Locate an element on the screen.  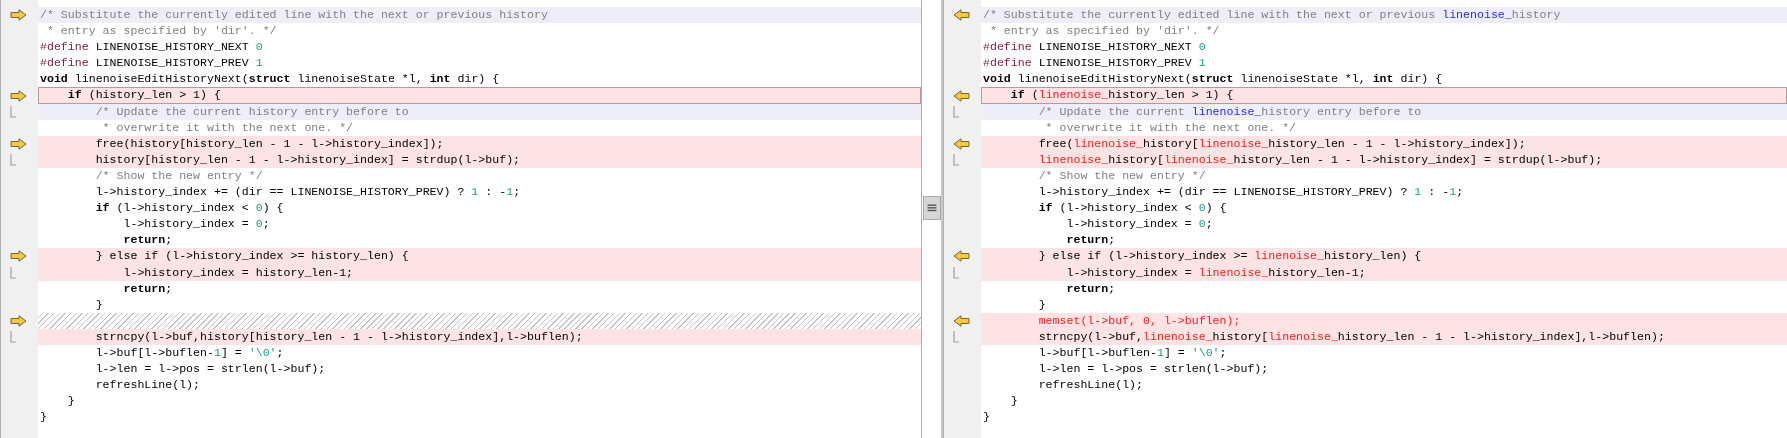
splitter-handle is located at coordinates (931, 208).